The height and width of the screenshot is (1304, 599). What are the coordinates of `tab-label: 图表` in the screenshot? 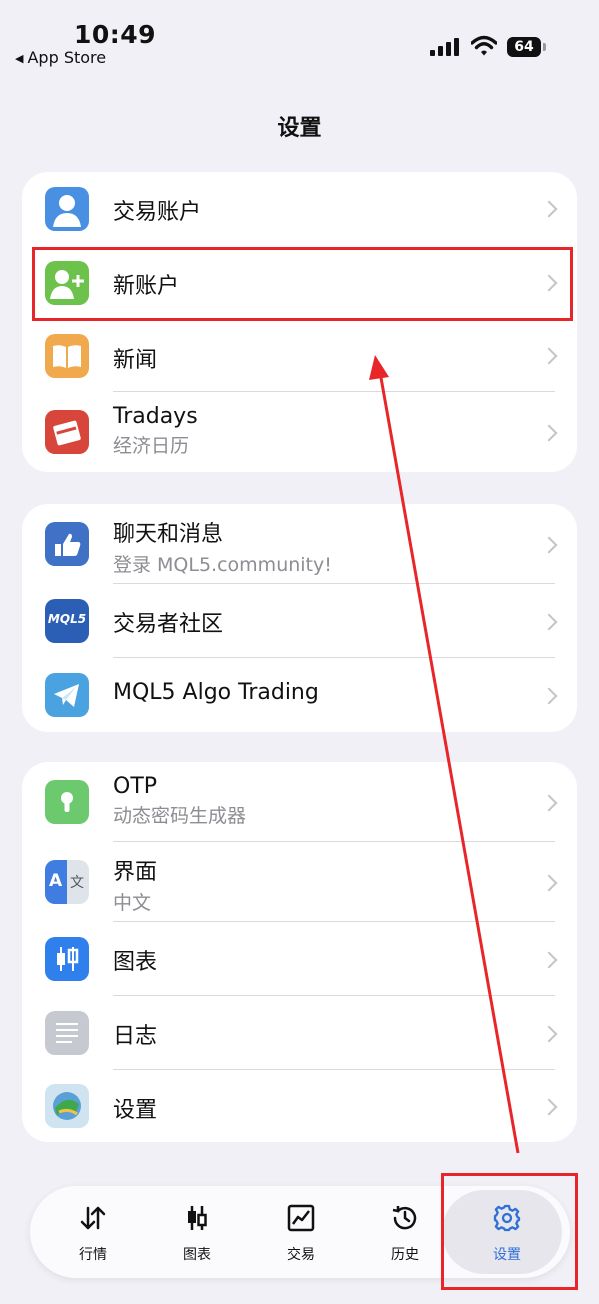 It's located at (197, 1255).